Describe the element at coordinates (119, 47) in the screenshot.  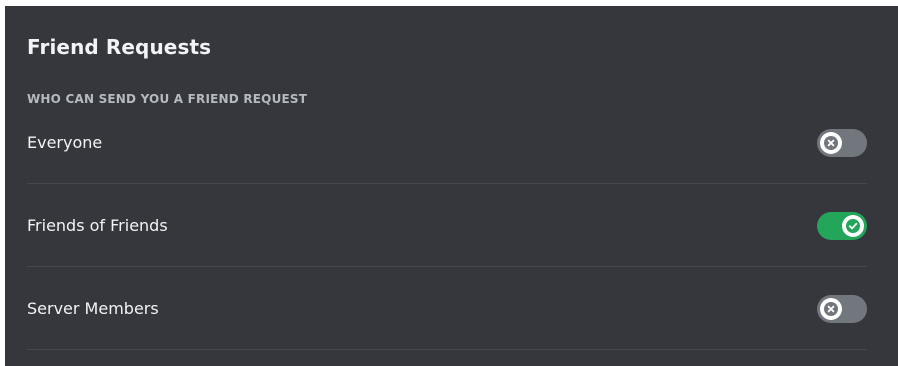
I see `section-title: Friend Requests` at that location.